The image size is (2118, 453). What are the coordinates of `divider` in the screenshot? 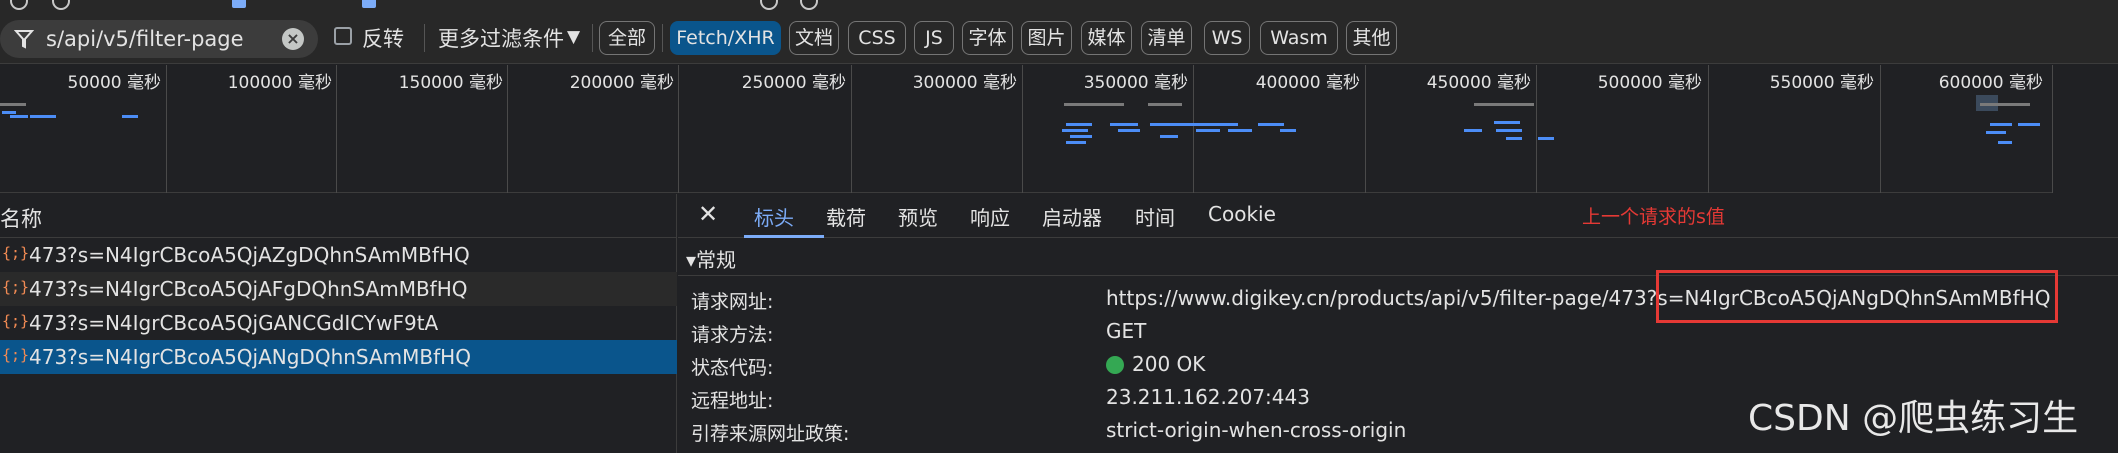 It's located at (592, 38).